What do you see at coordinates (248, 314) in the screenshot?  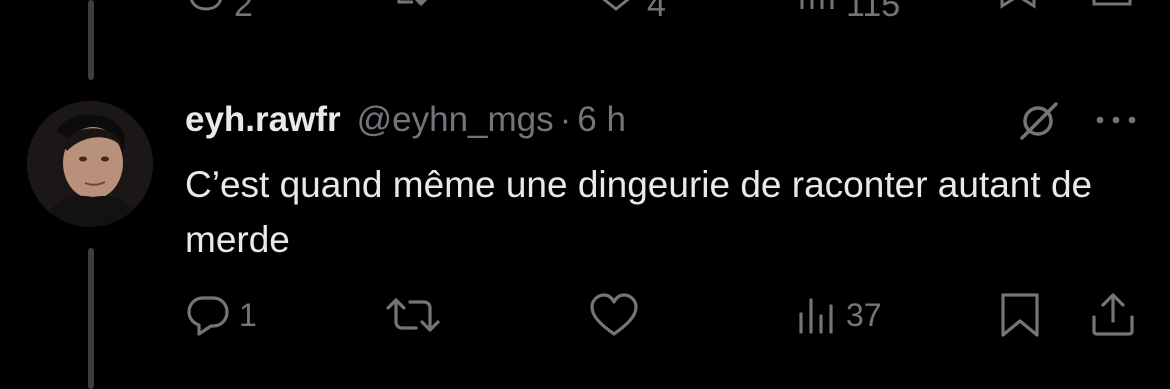 I see `reply-count: 1` at bounding box center [248, 314].